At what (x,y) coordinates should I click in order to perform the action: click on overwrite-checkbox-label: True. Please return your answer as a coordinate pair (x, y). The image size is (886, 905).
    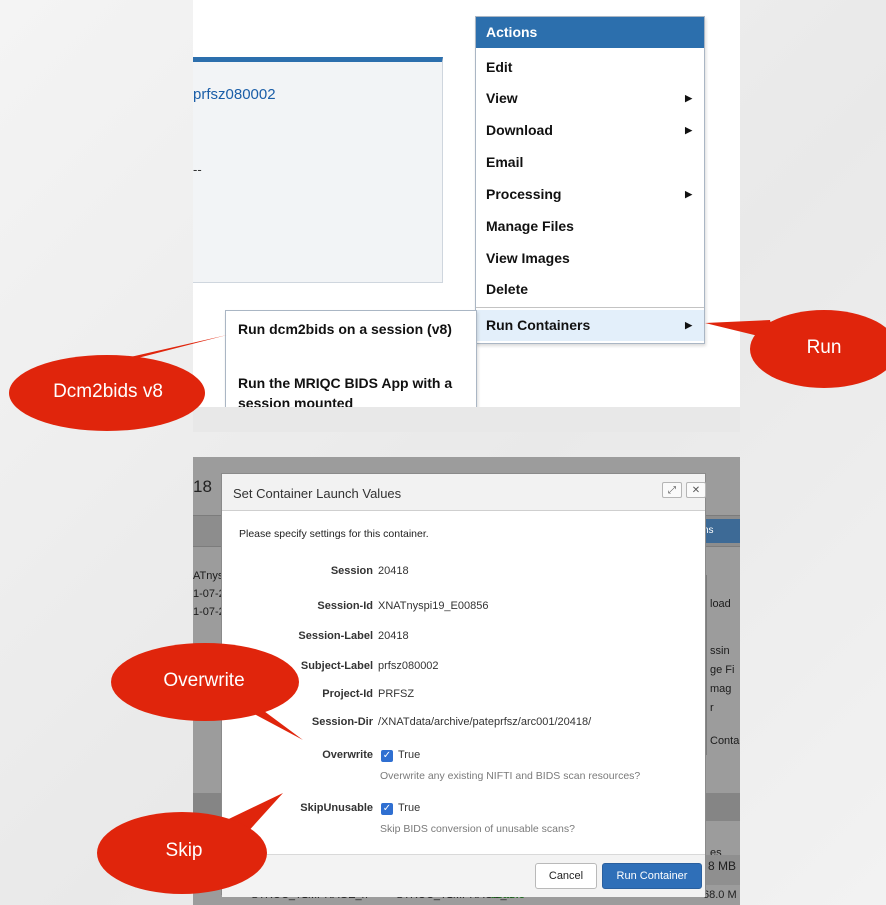
    Looking at the image, I should click on (409, 755).